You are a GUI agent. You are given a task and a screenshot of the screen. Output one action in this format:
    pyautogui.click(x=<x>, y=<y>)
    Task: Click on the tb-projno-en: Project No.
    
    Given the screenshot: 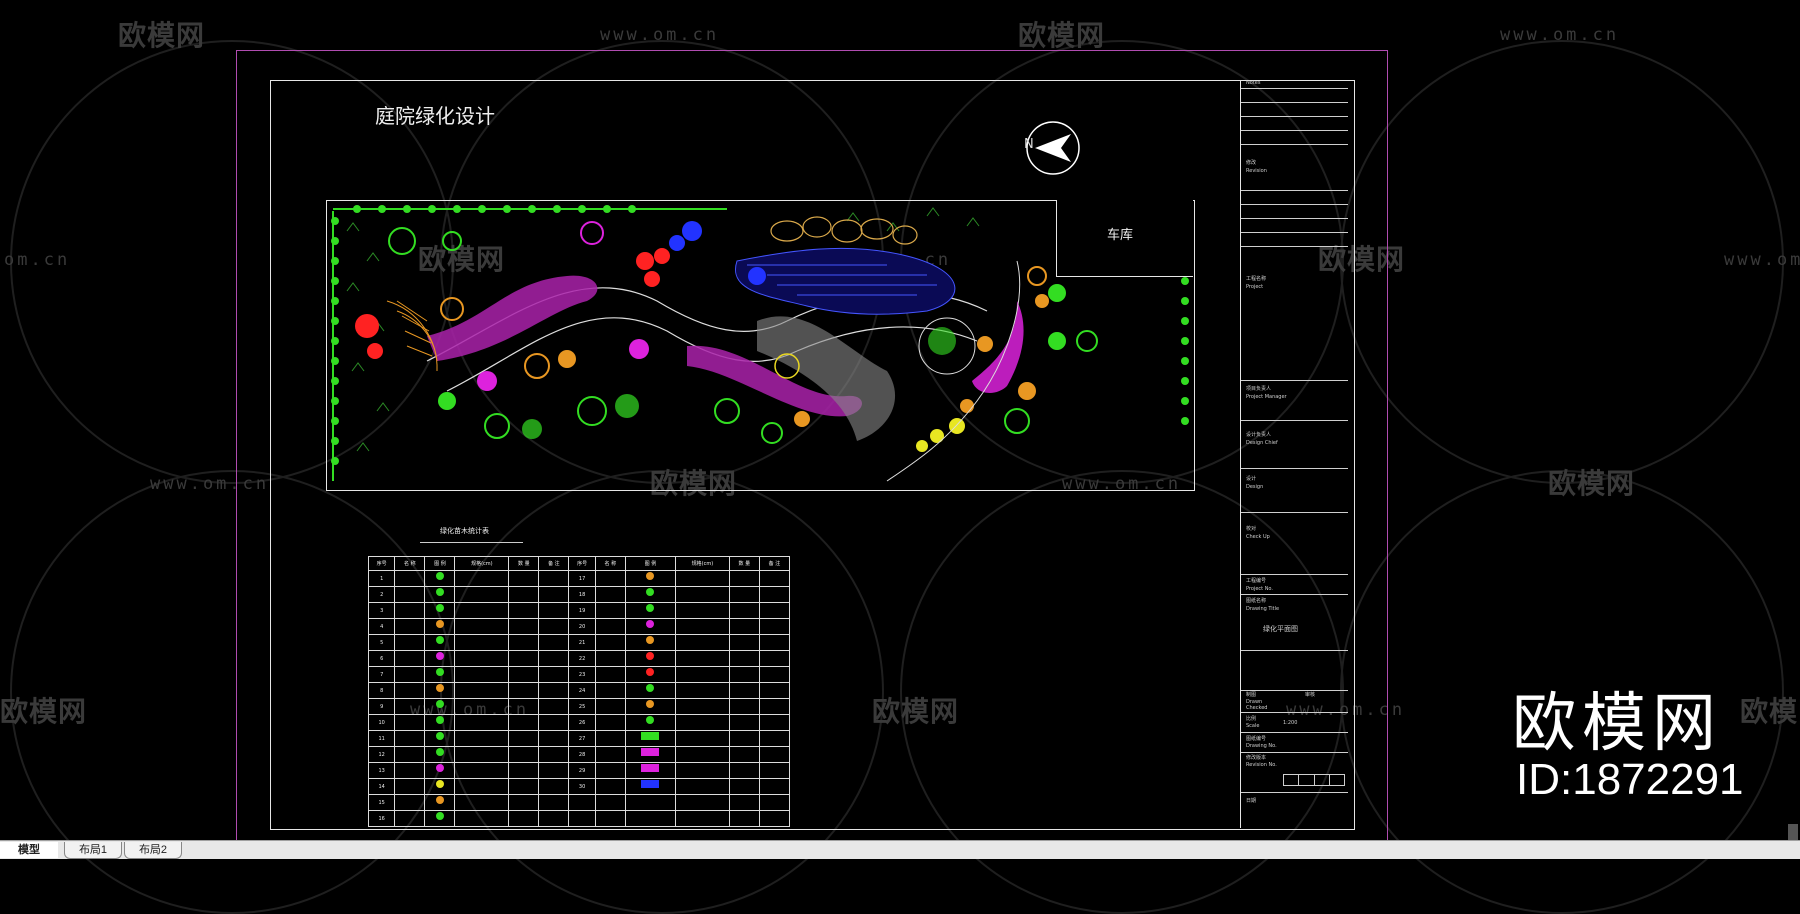 What is the action you would take?
    pyautogui.click(x=1259, y=589)
    